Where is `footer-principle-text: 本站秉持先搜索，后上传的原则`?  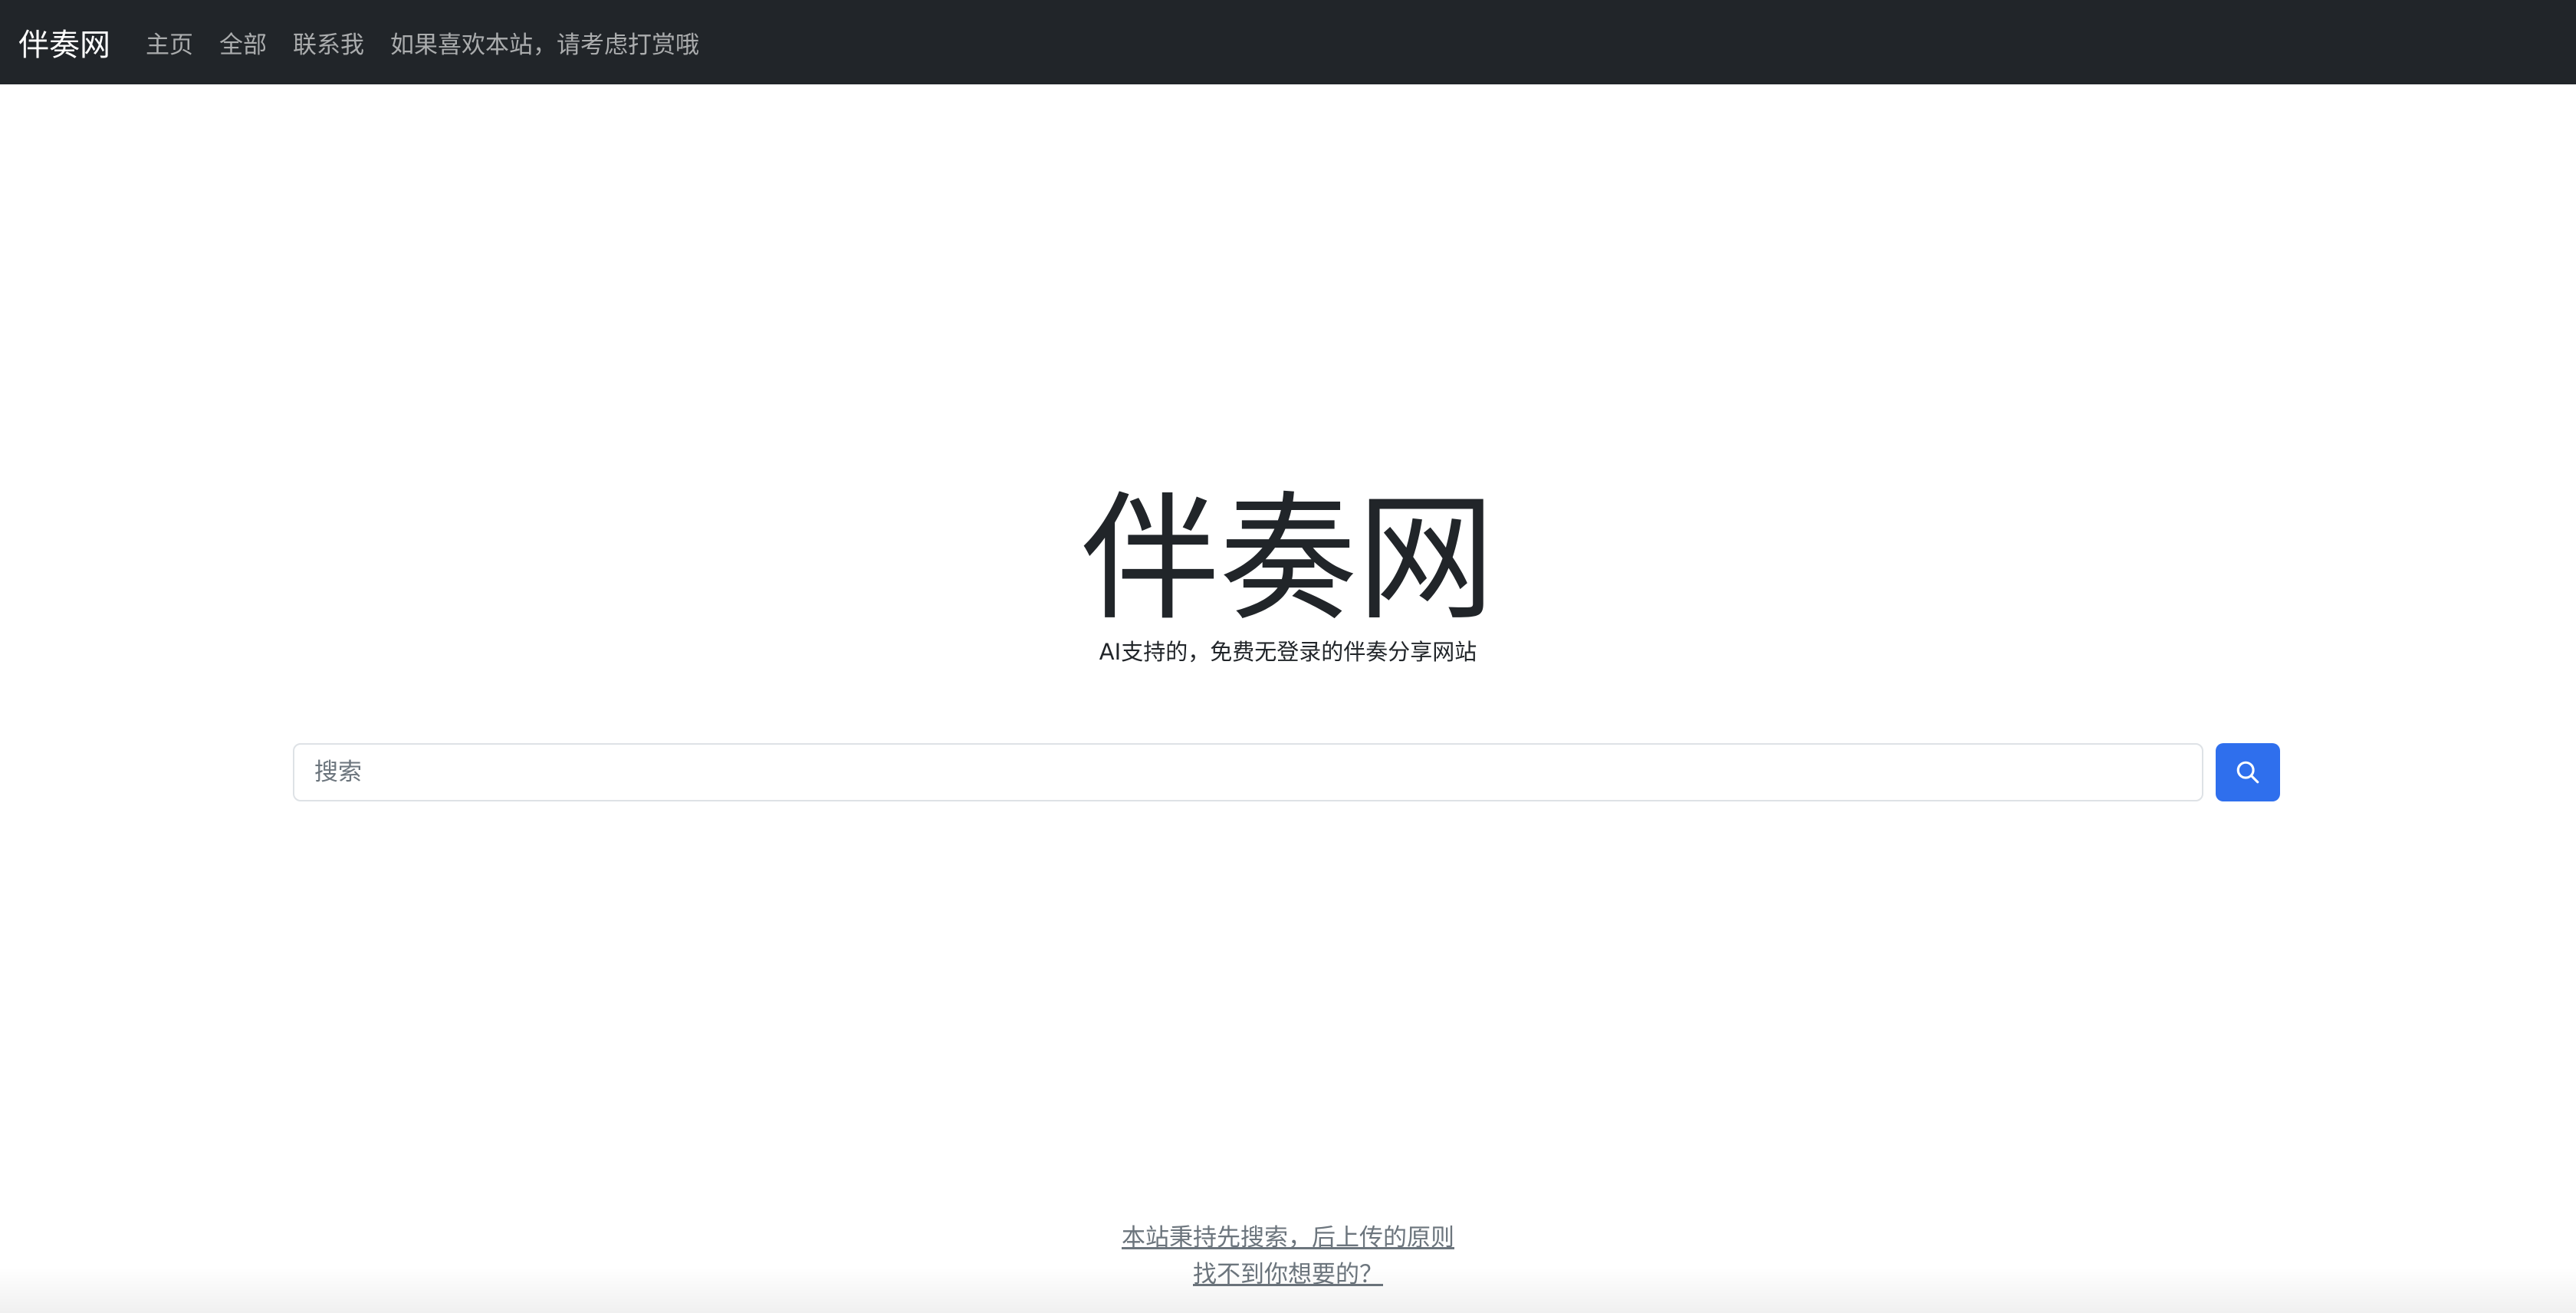 footer-principle-text: 本站秉持先搜索，后上传的原则 is located at coordinates (1288, 1238).